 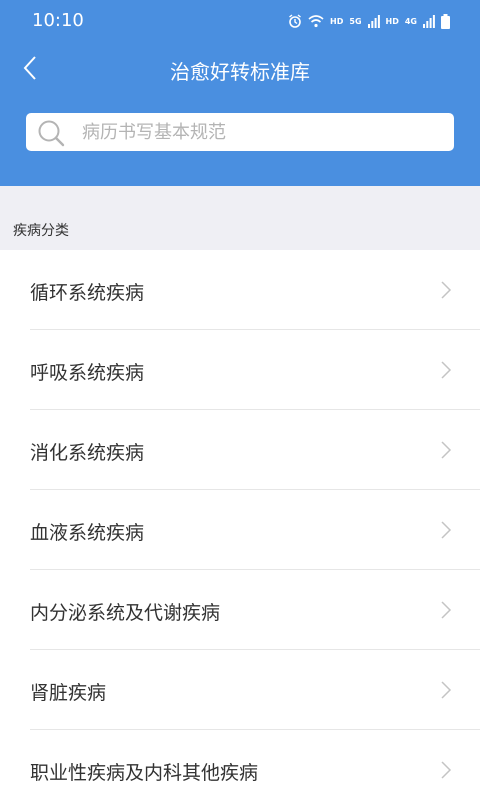 I want to click on network-label-1: 5G, so click(x=355, y=21).